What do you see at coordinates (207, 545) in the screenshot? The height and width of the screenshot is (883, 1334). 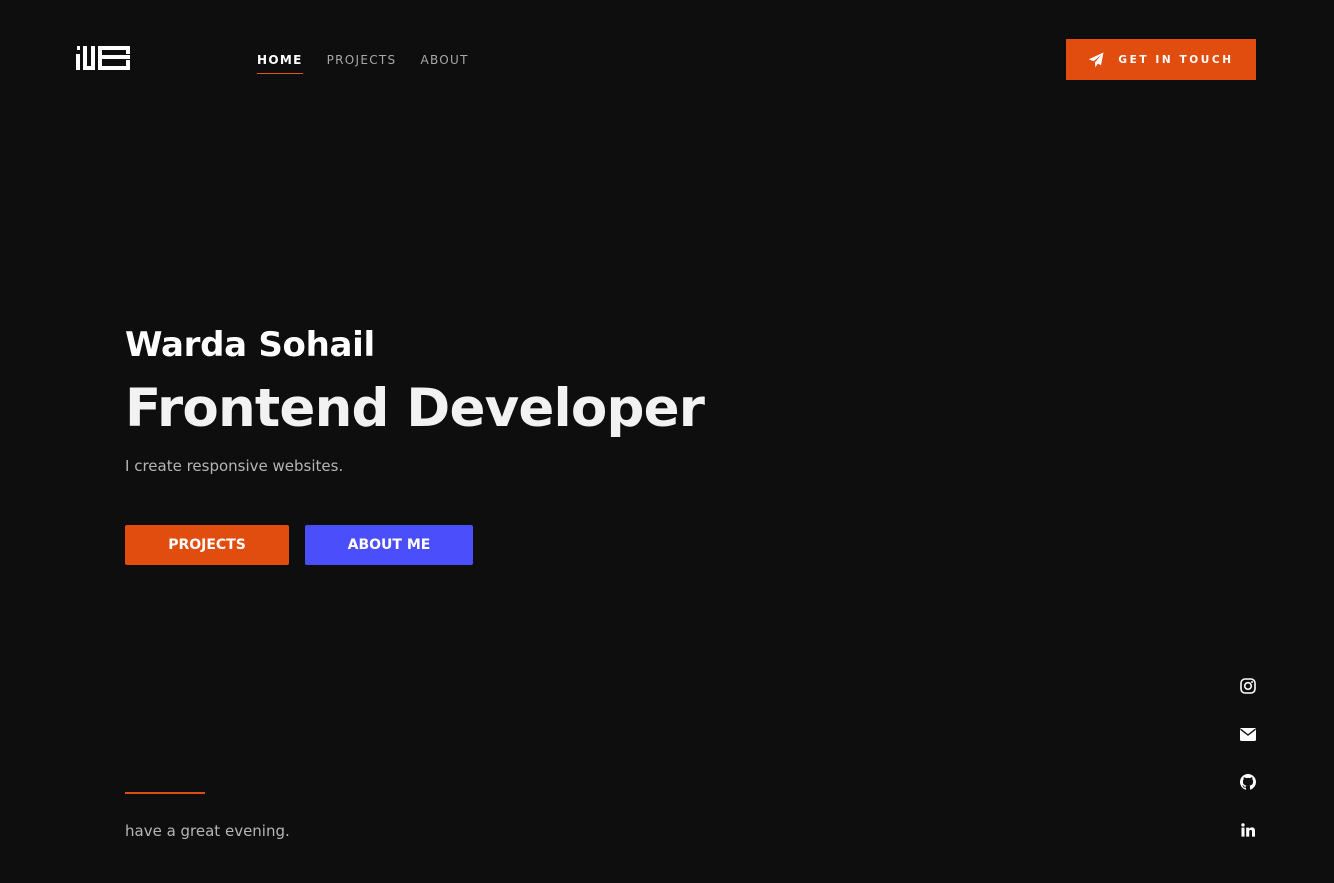 I see `projects-button: PROJECTS` at bounding box center [207, 545].